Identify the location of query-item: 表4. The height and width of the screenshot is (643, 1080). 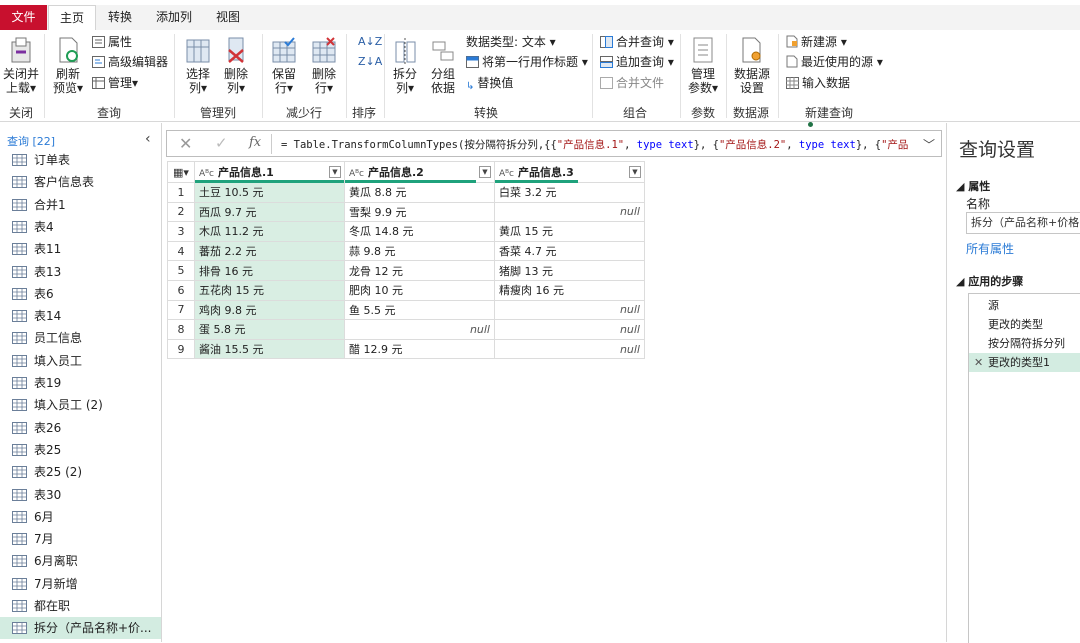
(80, 227).